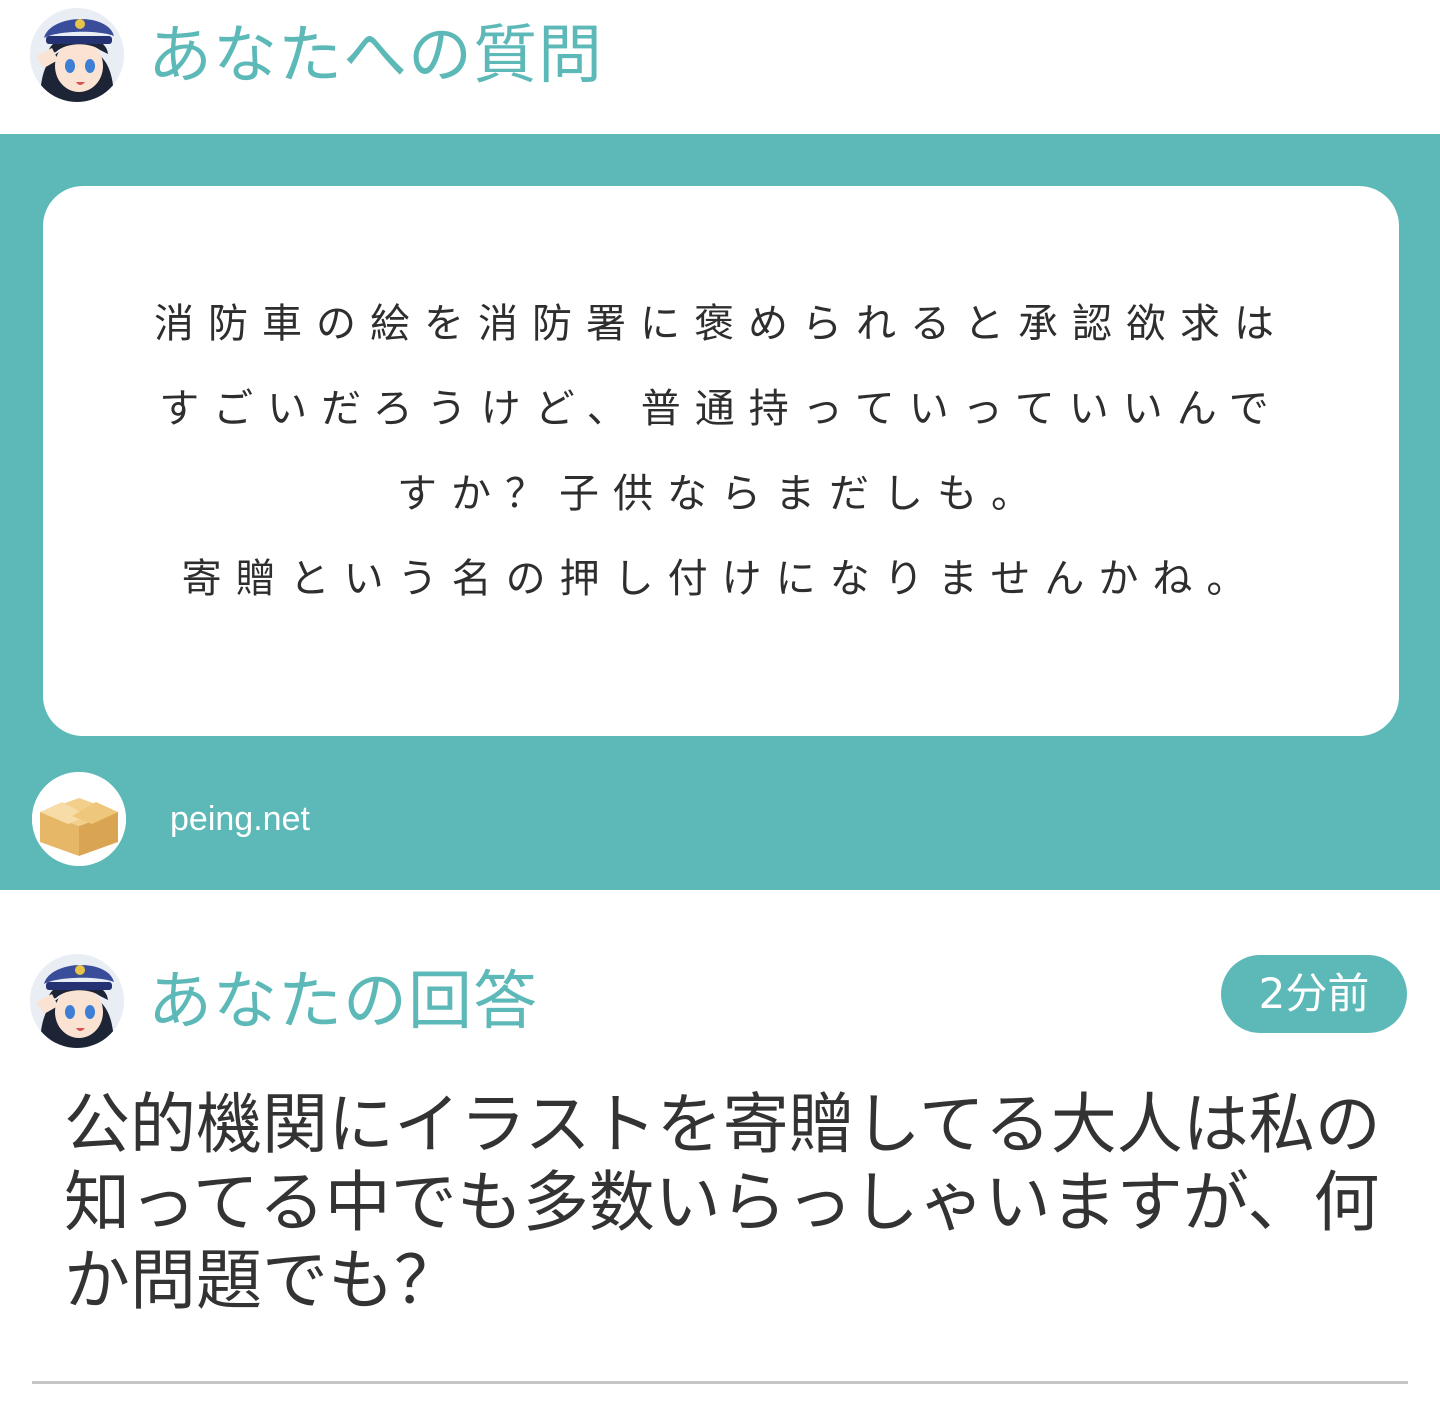 The width and height of the screenshot is (1440, 1407). I want to click on question-line: 寄贈という名の押し付けになりませんかね。, so click(721, 579).